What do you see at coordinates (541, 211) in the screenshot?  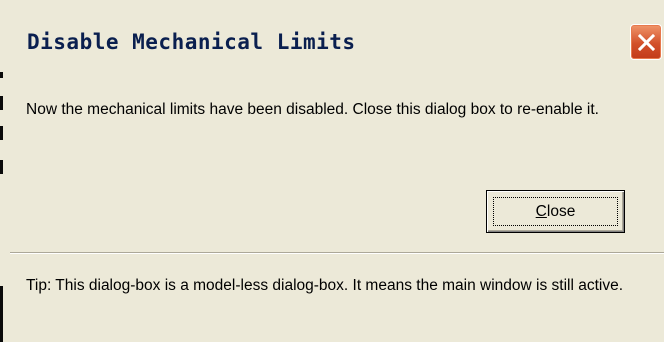 I see `close-button-mnemonic: C` at bounding box center [541, 211].